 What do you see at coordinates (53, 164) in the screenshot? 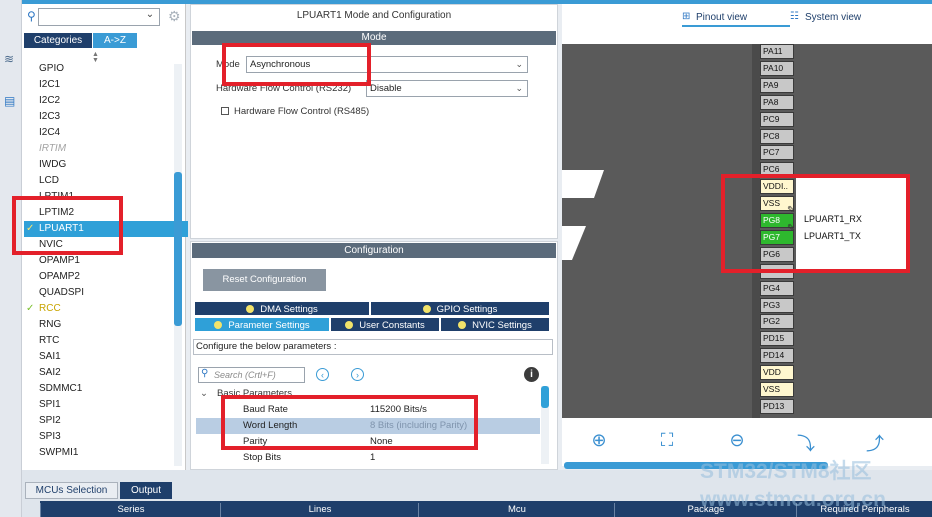
I see `peripheral-item-label: IWDG` at bounding box center [53, 164].